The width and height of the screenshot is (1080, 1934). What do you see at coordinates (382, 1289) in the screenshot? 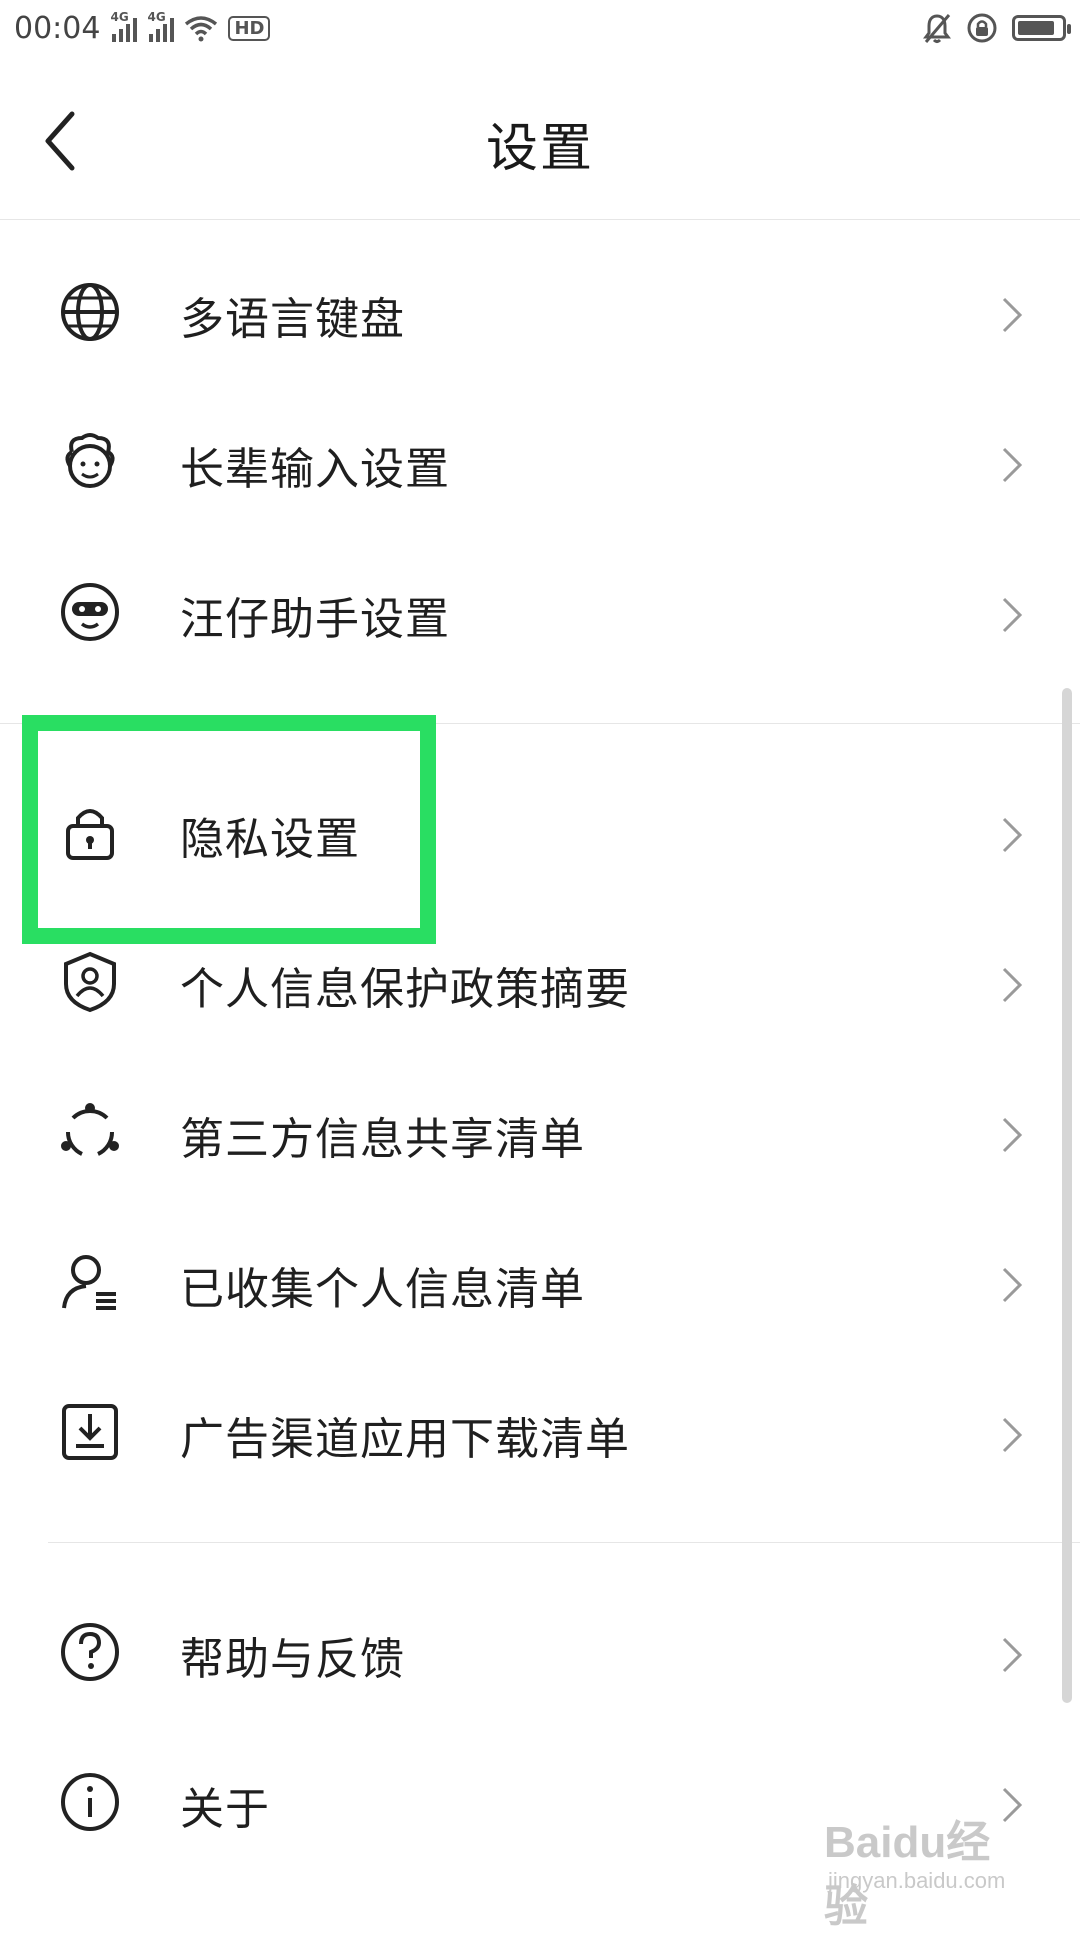
I see `setting-item-label: 已收集个人信息清单` at bounding box center [382, 1289].